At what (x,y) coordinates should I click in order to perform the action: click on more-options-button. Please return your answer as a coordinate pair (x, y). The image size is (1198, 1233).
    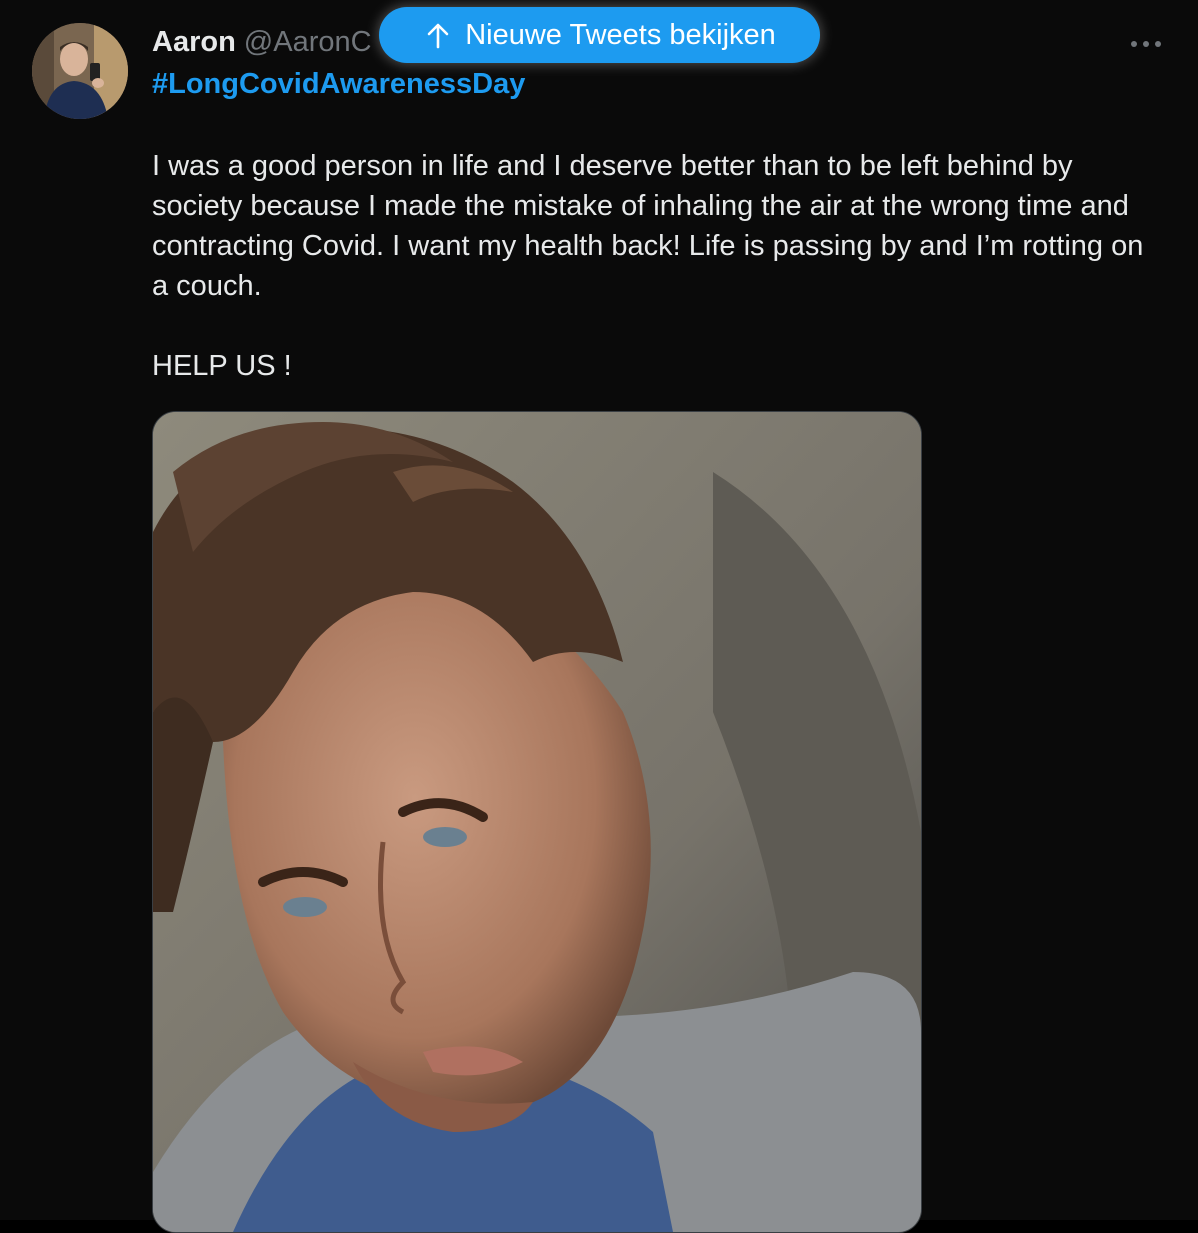
    Looking at the image, I should click on (1146, 44).